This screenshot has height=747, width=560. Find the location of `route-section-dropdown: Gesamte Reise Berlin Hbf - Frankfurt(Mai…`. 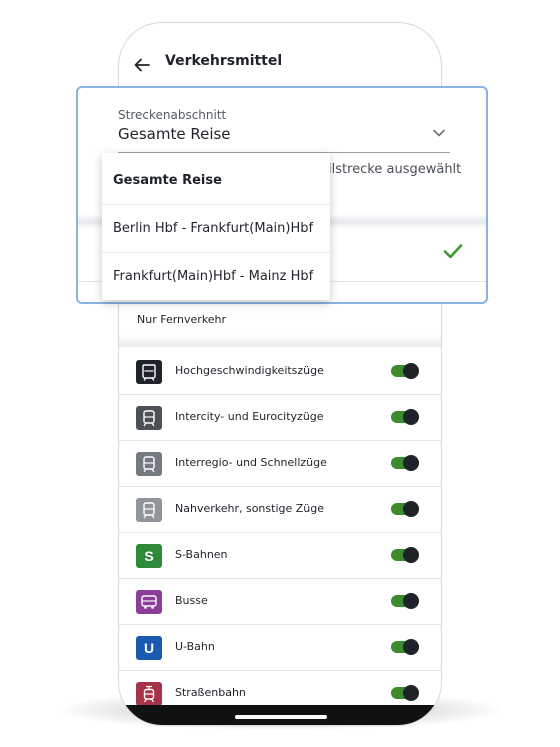

route-section-dropdown: Gesamte Reise Berlin Hbf - Frankfurt(Mai… is located at coordinates (216, 226).